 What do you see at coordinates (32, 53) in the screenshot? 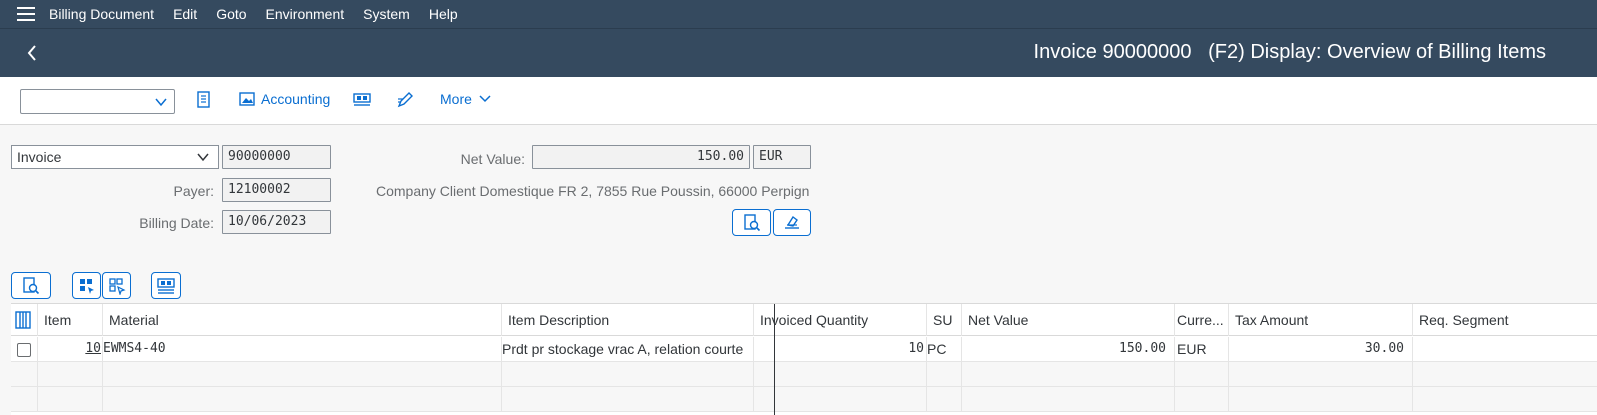
I see `back-icon` at bounding box center [32, 53].